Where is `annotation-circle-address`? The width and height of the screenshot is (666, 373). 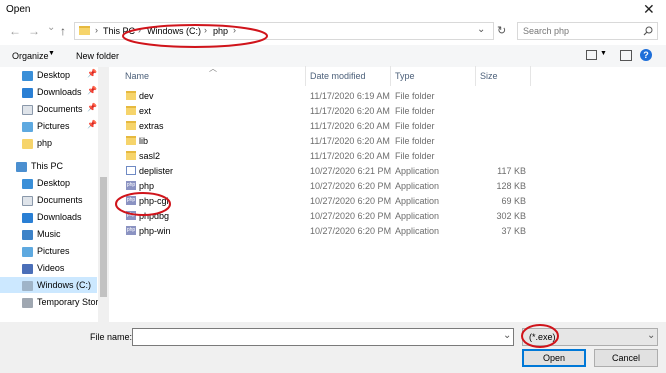
annotation-circle-address is located at coordinates (195, 36).